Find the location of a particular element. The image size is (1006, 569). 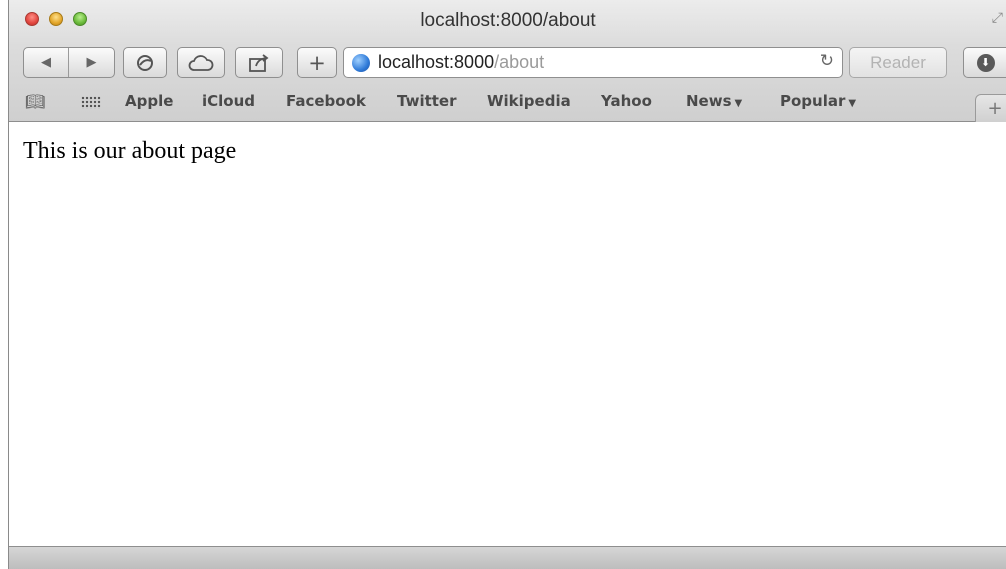

downloads-button: ⬇ is located at coordinates (984, 62).